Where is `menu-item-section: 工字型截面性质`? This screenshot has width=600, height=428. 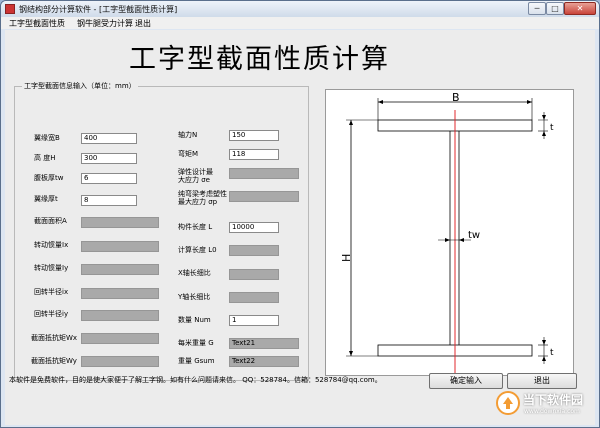 menu-item-section: 工字型截面性质 is located at coordinates (37, 23).